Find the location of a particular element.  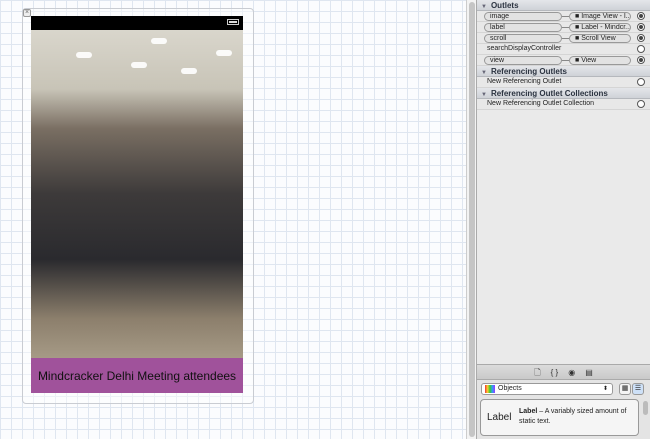

new-referencing-collection-row: New Referencing Outlet Collection is located at coordinates (563, 104).